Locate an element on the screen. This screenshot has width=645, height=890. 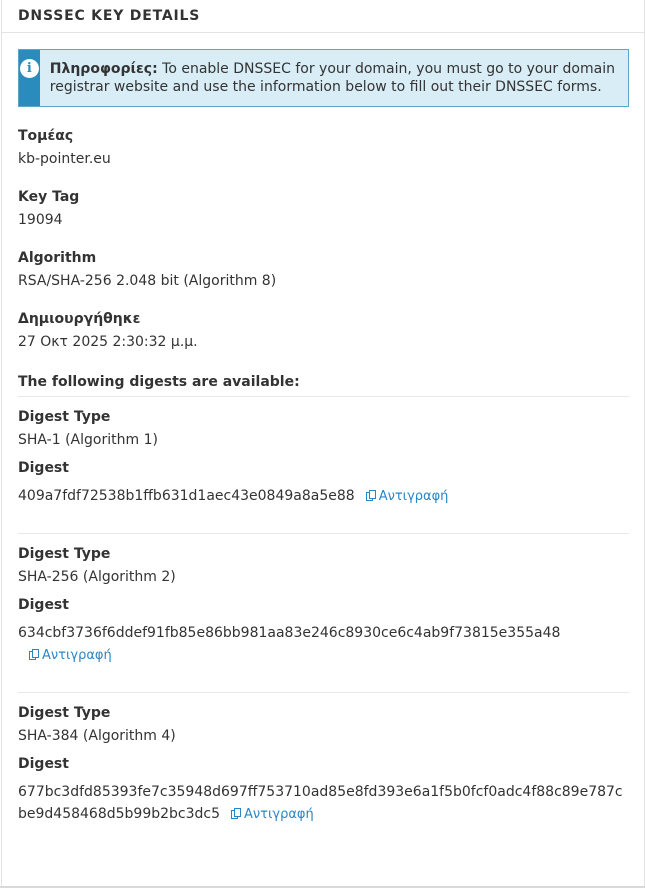
field-value: 27 Οκτ 2025 2:30:32 μ.μ. is located at coordinates (108, 342).